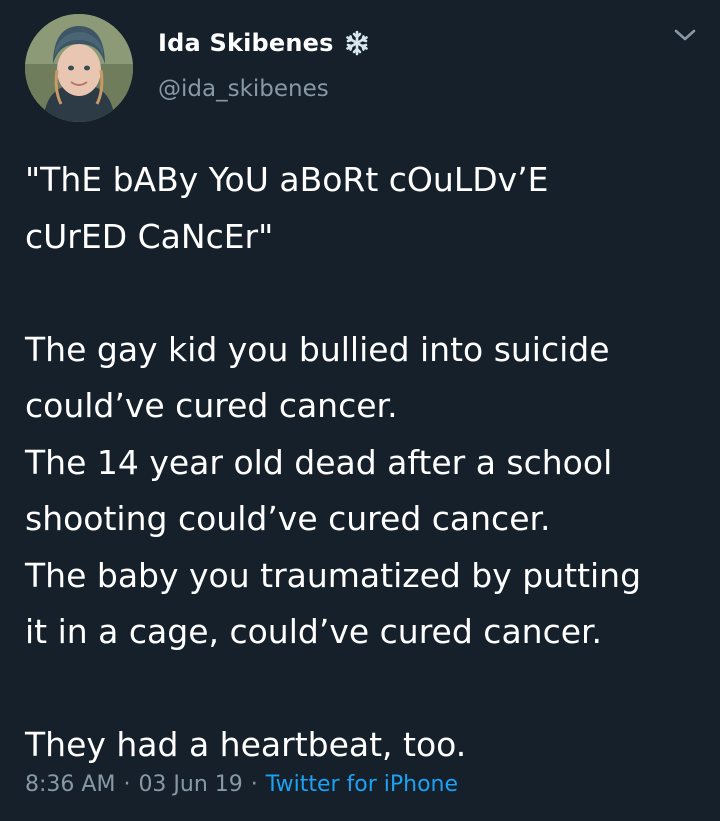 This screenshot has width=720, height=821. What do you see at coordinates (246, 43) in the screenshot?
I see `display-name: Ida Skibenes` at bounding box center [246, 43].